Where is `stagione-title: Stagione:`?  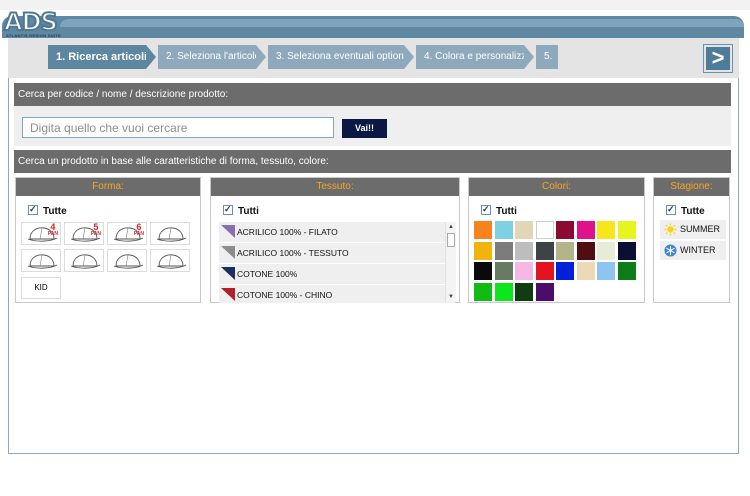 stagione-title: Stagione: is located at coordinates (691, 187).